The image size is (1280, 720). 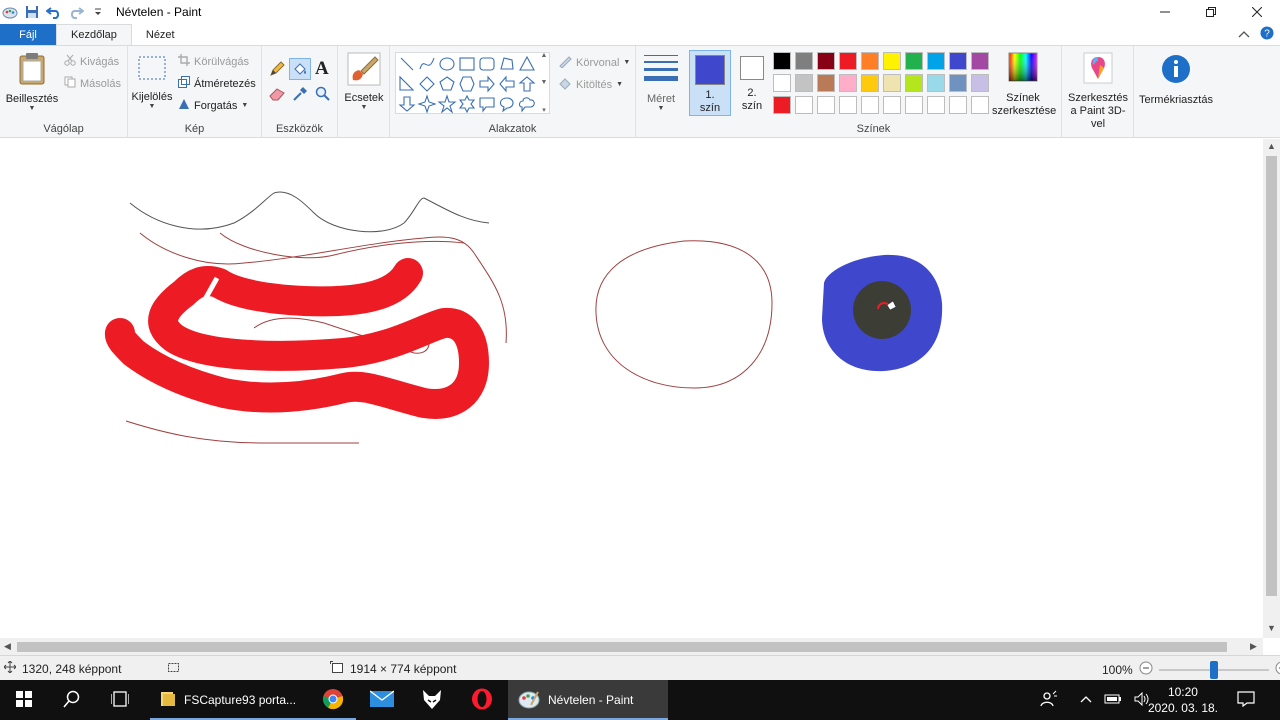 What do you see at coordinates (1165, 12) in the screenshot?
I see `minimize-button` at bounding box center [1165, 12].